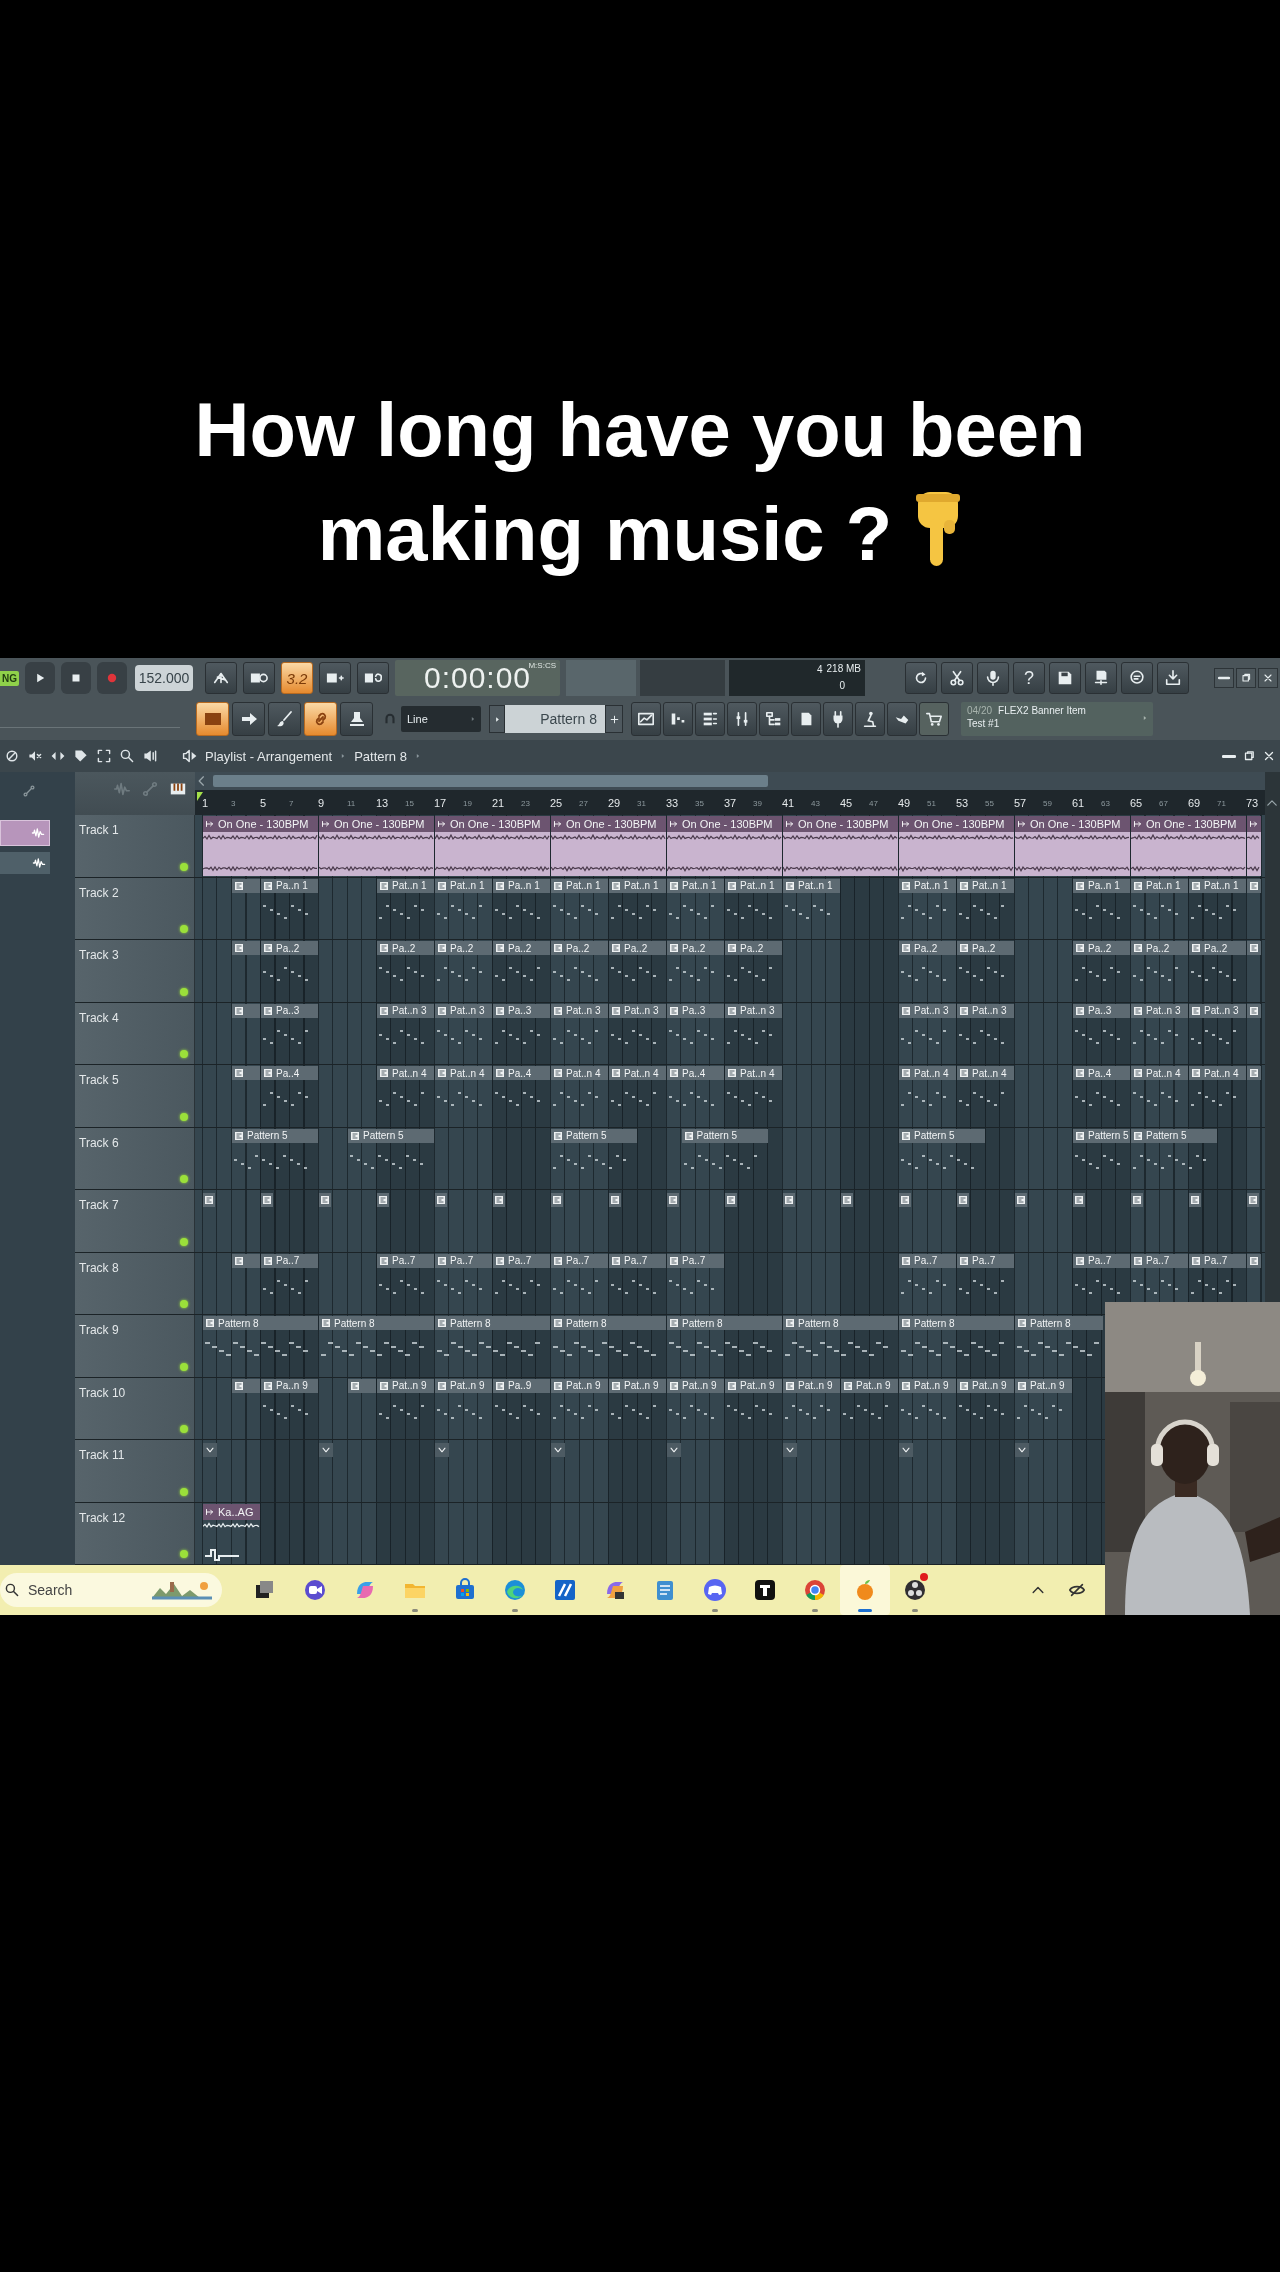  What do you see at coordinates (135, 1533) in the screenshot?
I see `track-header: Track 12` at bounding box center [135, 1533].